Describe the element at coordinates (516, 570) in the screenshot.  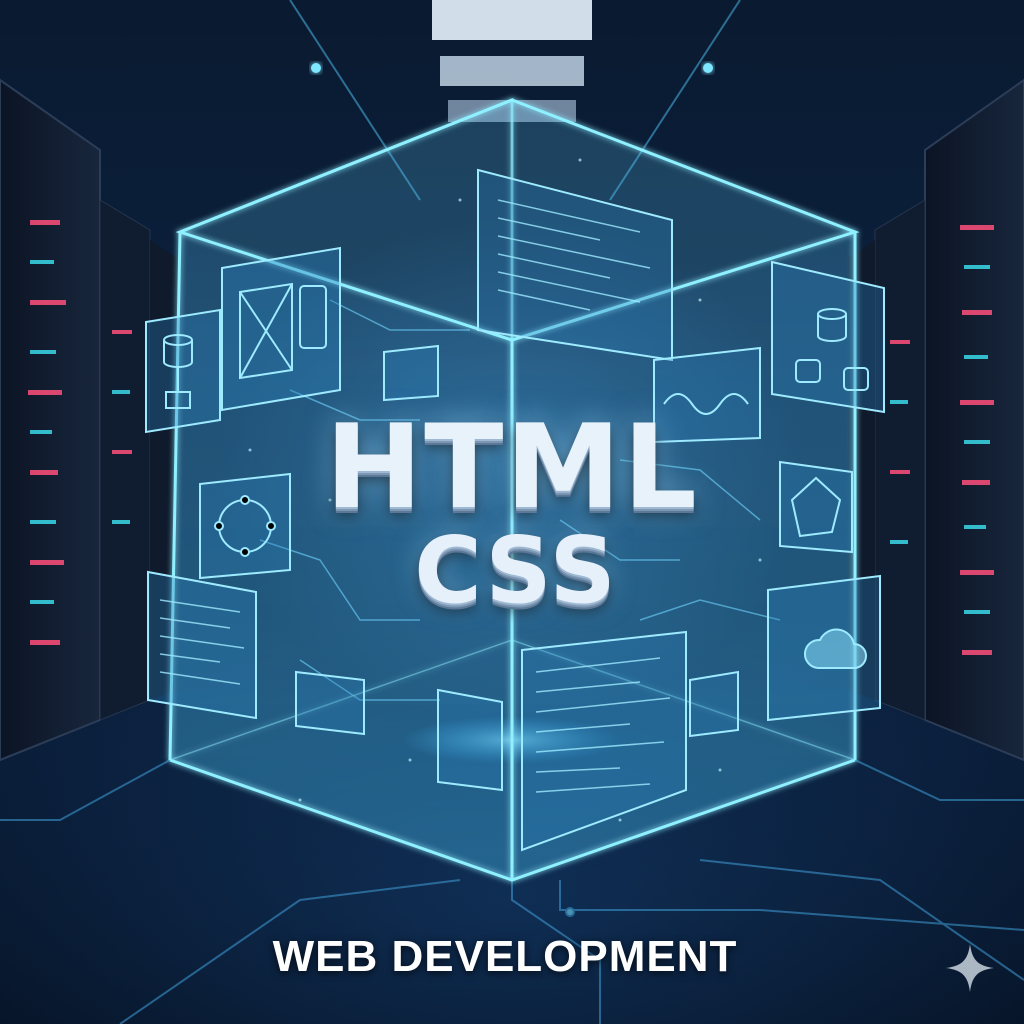
I see `subheadline-text: CSS` at that location.